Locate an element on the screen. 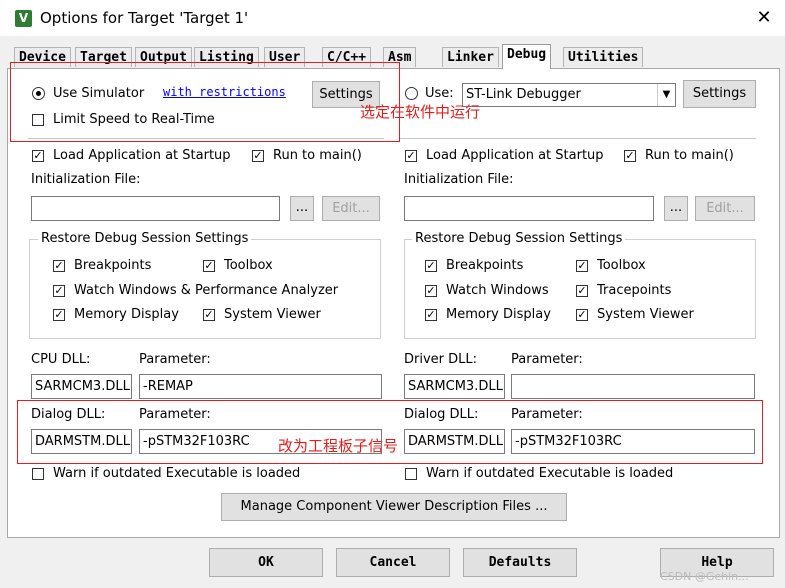 The height and width of the screenshot is (588, 785). left-system-viewer-checkbox: ✓ is located at coordinates (209, 315).